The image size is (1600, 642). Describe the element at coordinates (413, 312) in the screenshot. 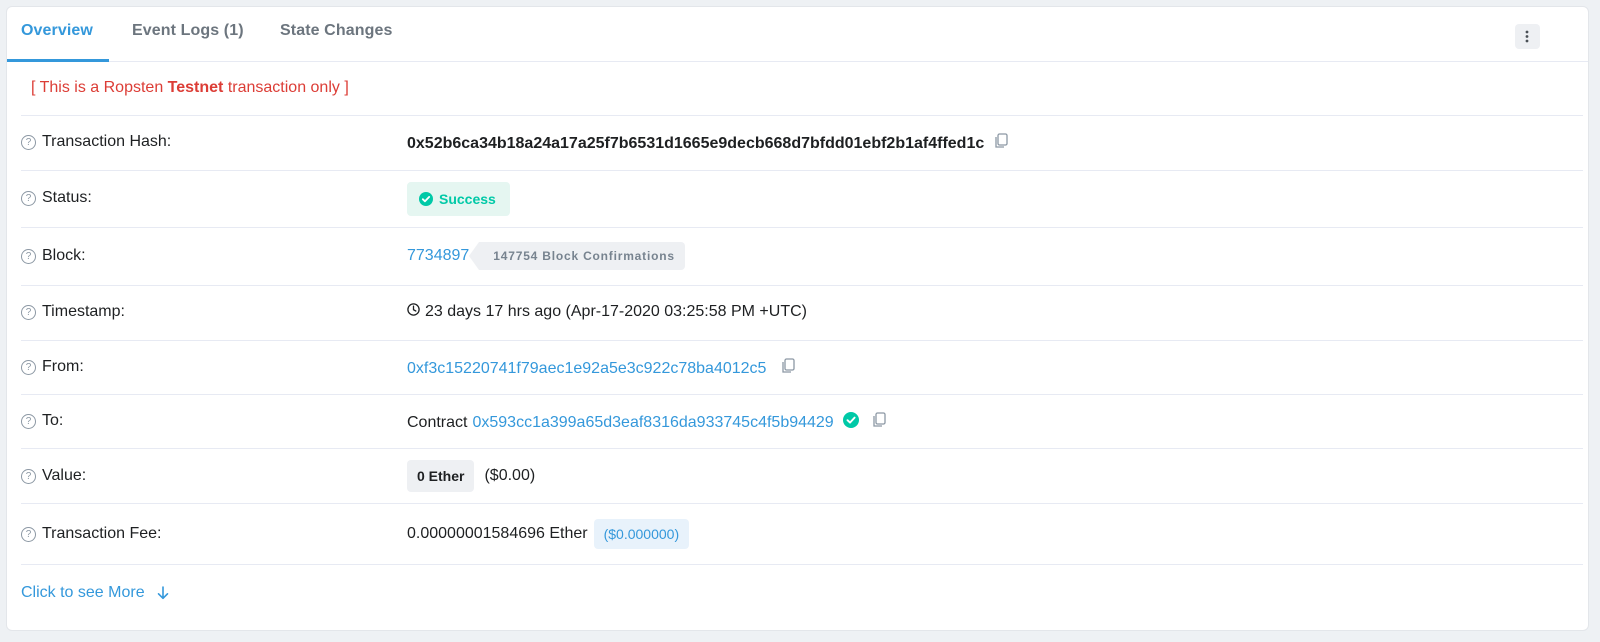

I see `clock-icon` at that location.